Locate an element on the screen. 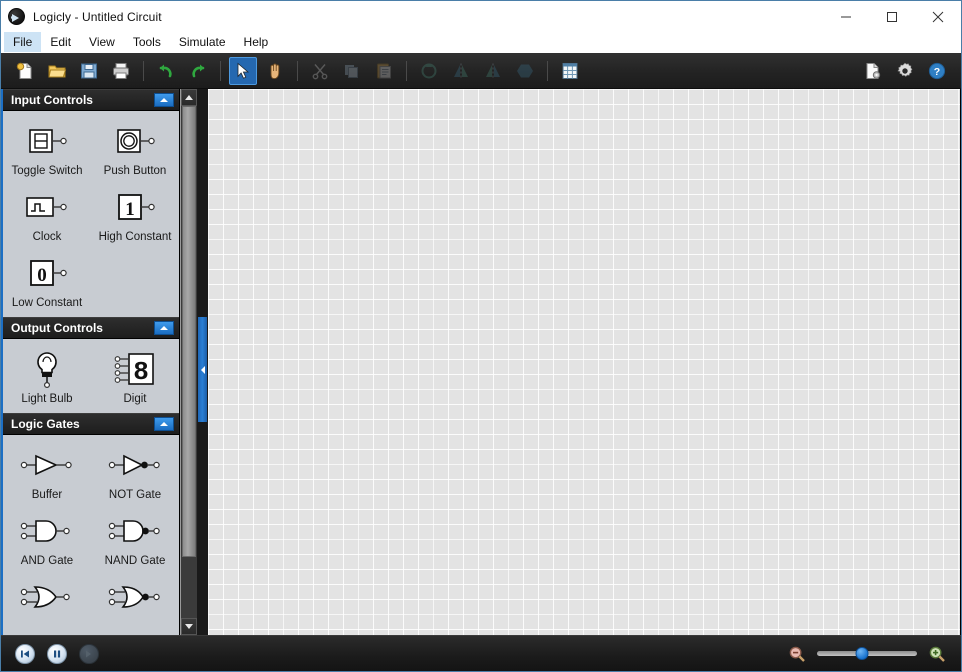  palette-item-low-constant: 0 Low Constant is located at coordinates (47, 282).